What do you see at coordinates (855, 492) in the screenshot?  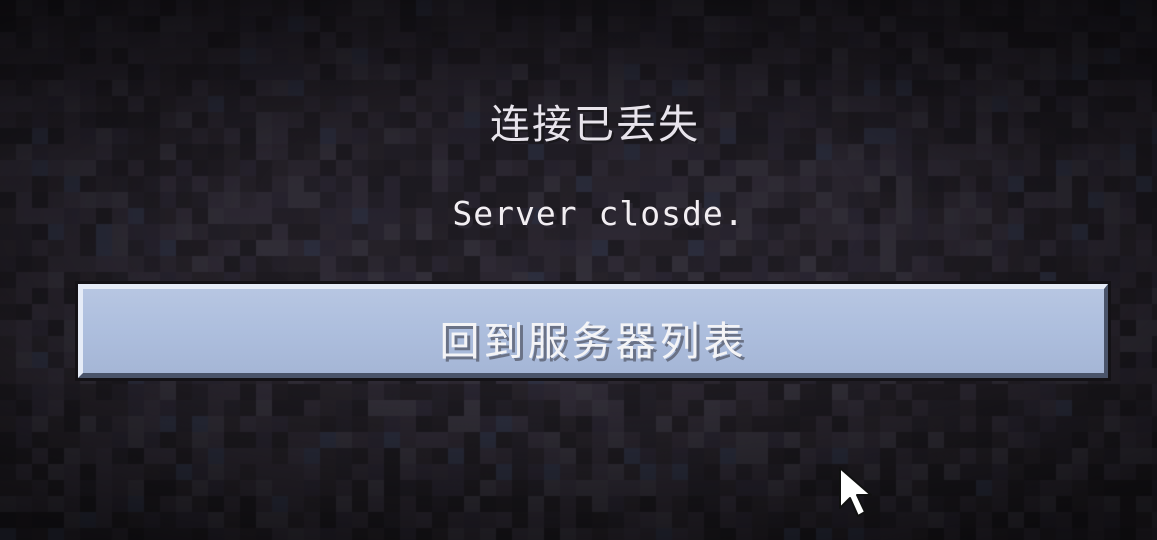 I see `arrow-cursor-icon` at bounding box center [855, 492].